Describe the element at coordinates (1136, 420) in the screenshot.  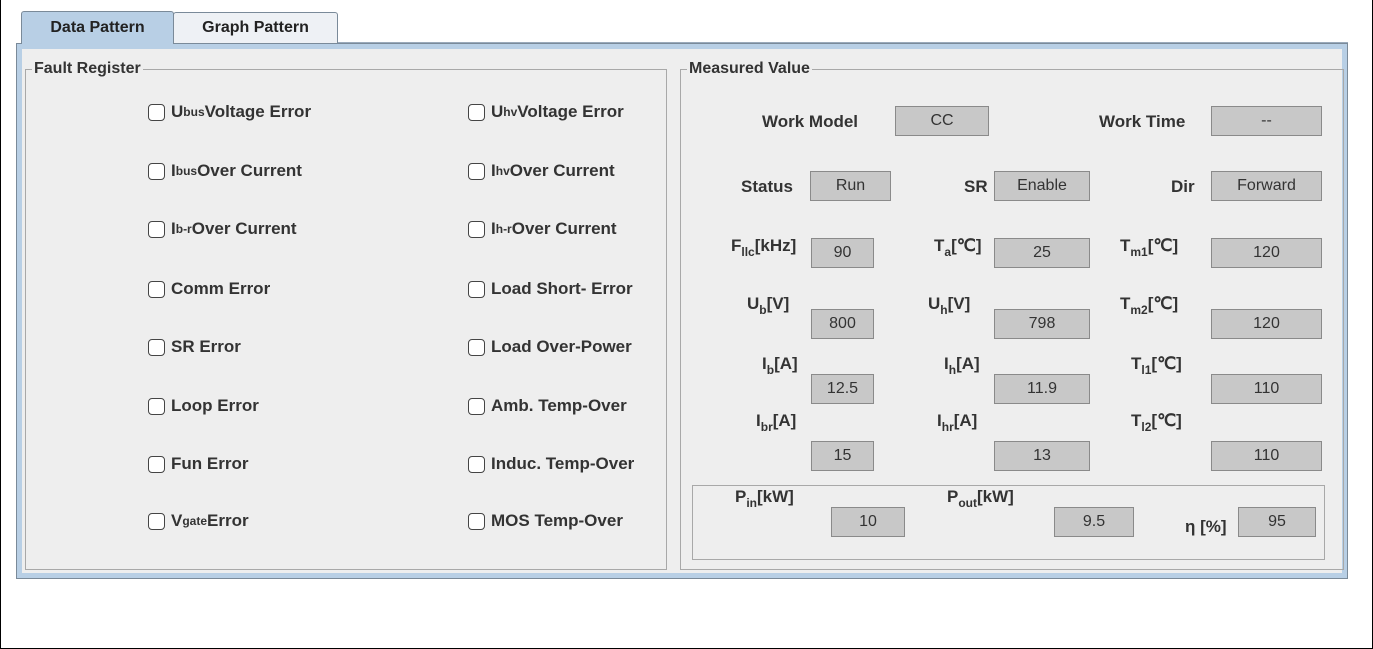
I see `t-l2-main: T` at that location.